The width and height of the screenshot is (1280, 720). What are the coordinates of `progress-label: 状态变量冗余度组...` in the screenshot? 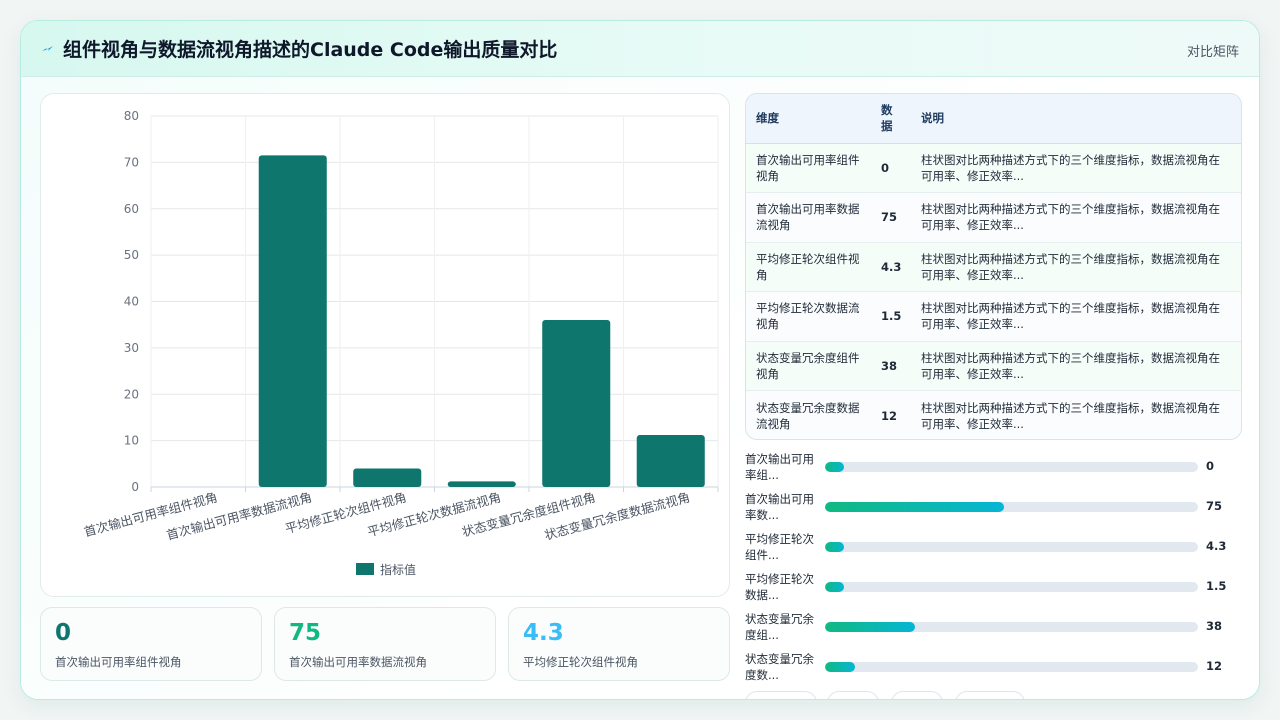 It's located at (779, 627).